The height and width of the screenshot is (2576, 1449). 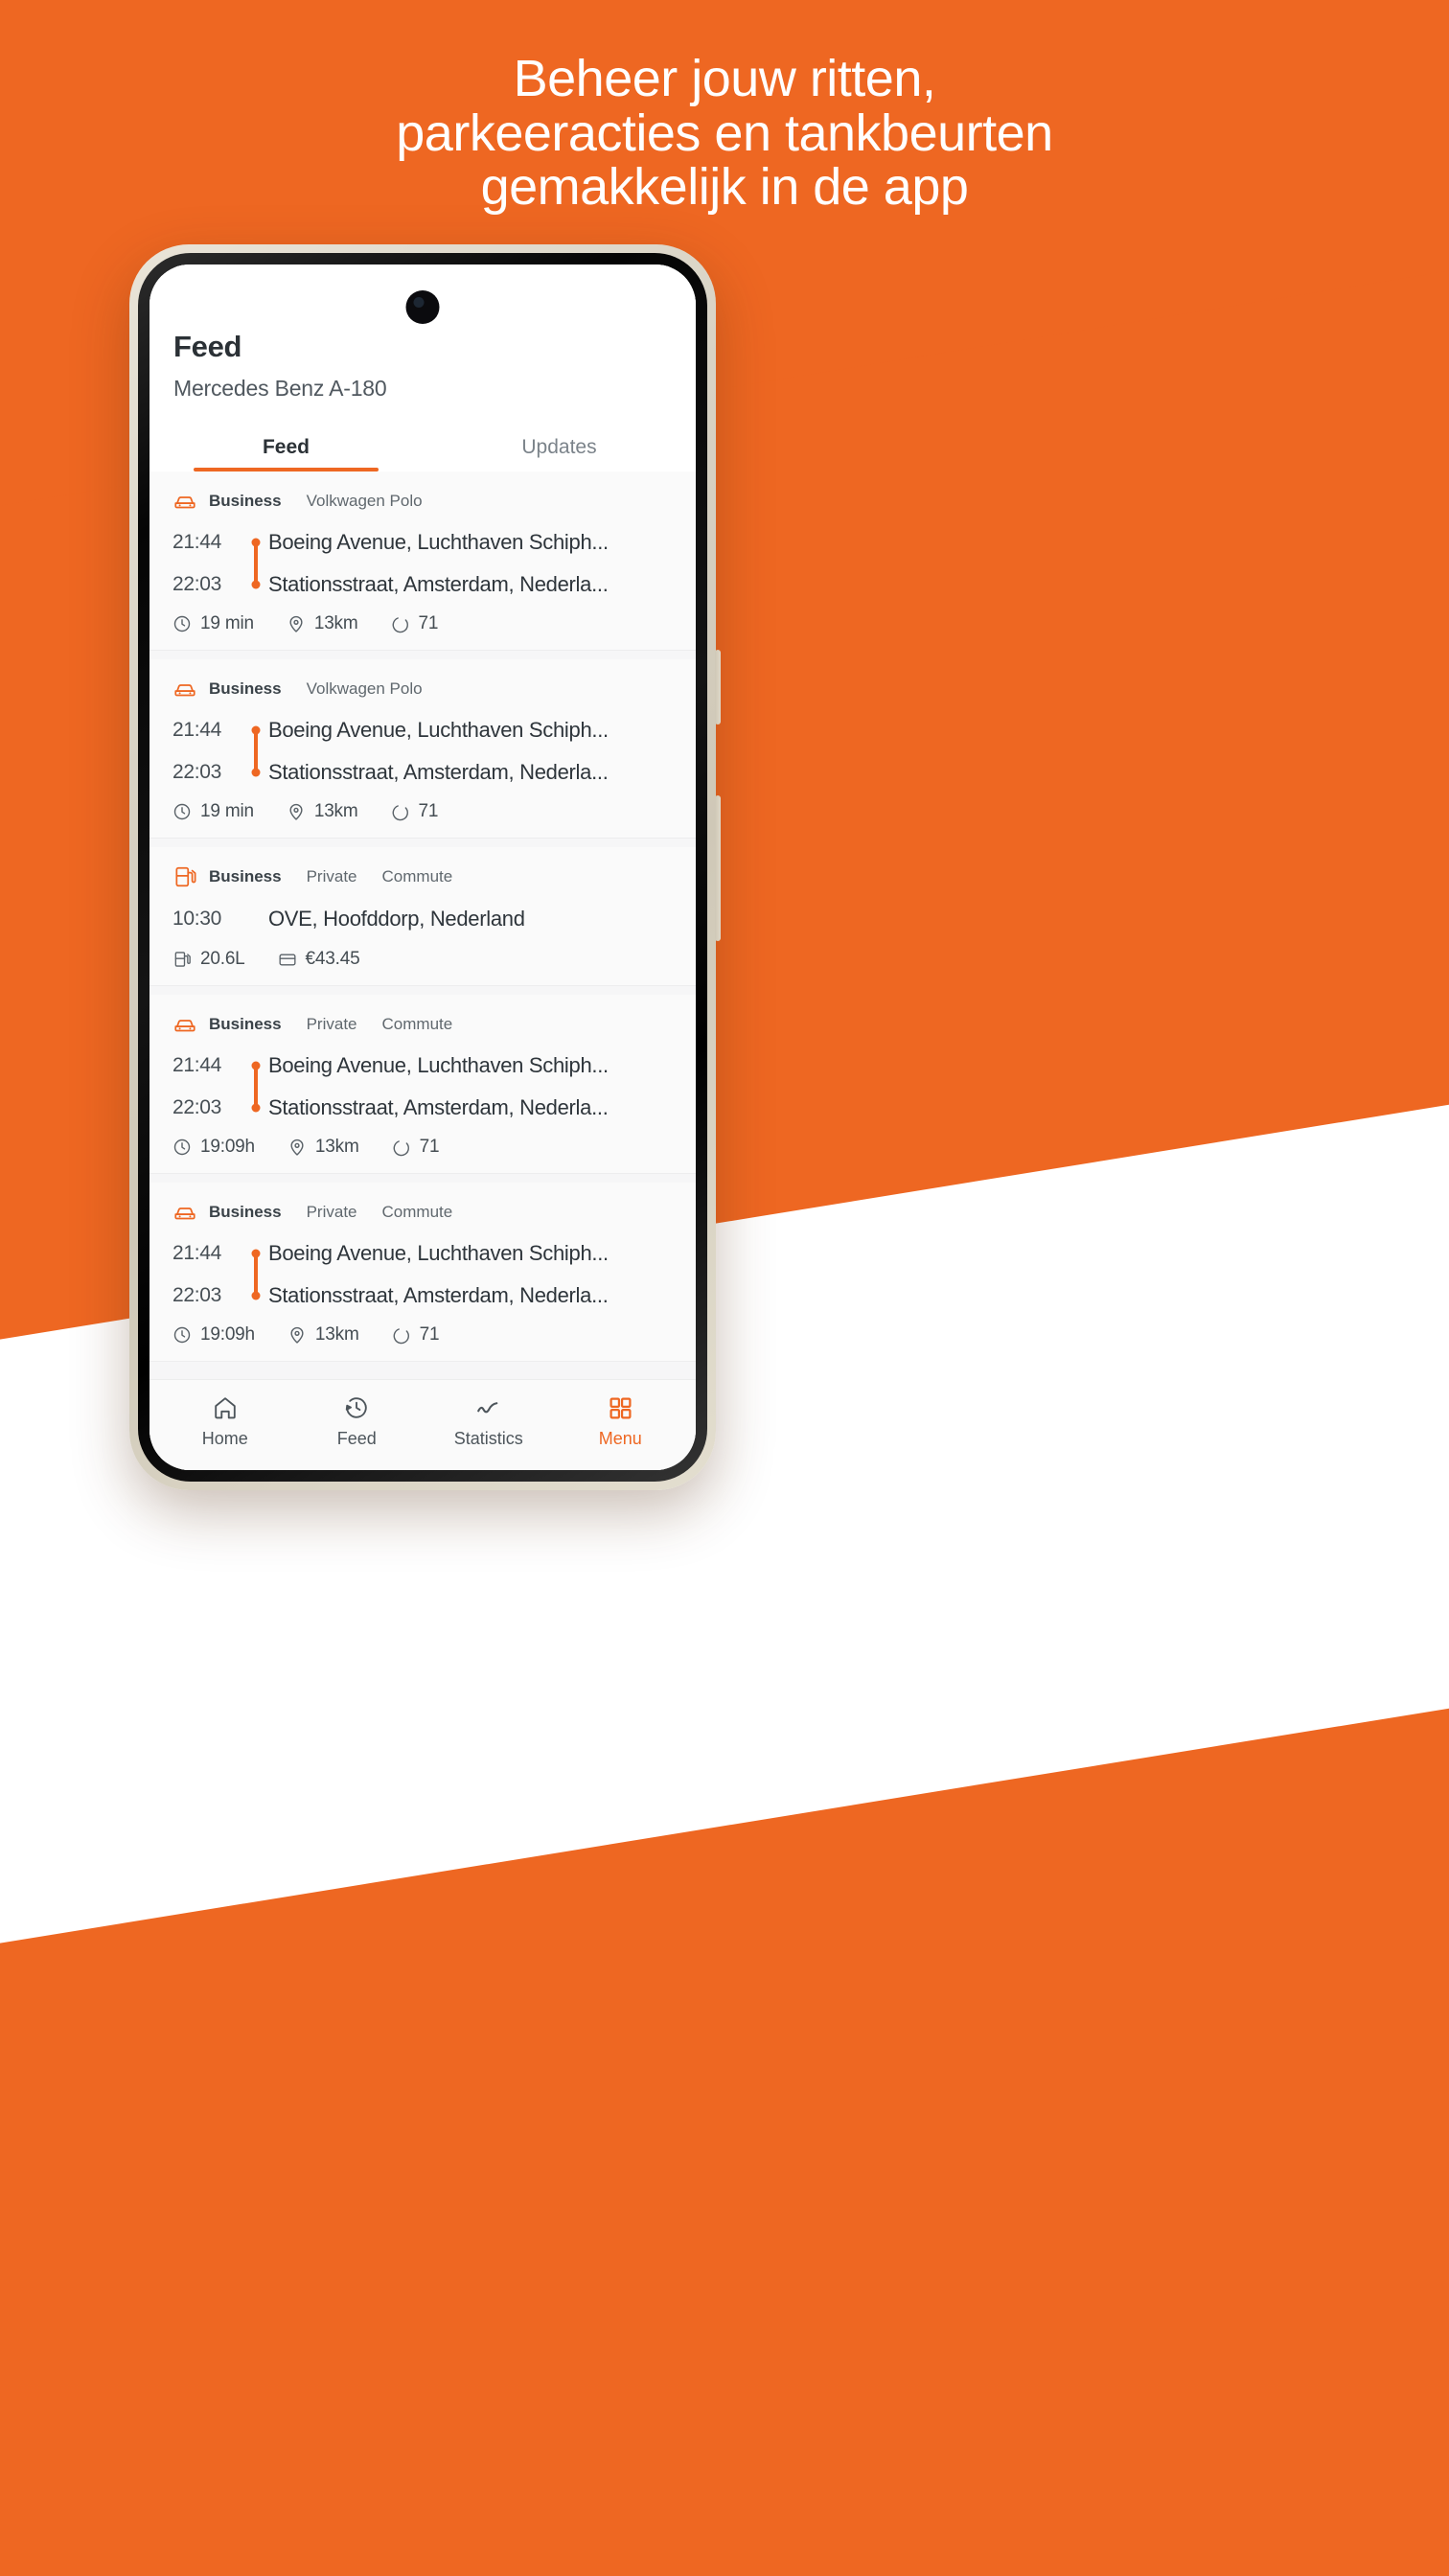 I want to click on trip-start-time: 21:44, so click(x=197, y=730).